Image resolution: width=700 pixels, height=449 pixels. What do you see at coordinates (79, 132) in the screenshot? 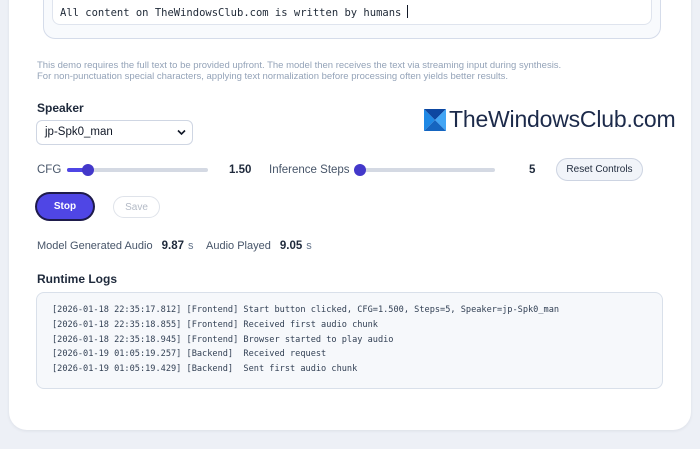
I see `speaker-select-value: jp-Spk0_man` at bounding box center [79, 132].